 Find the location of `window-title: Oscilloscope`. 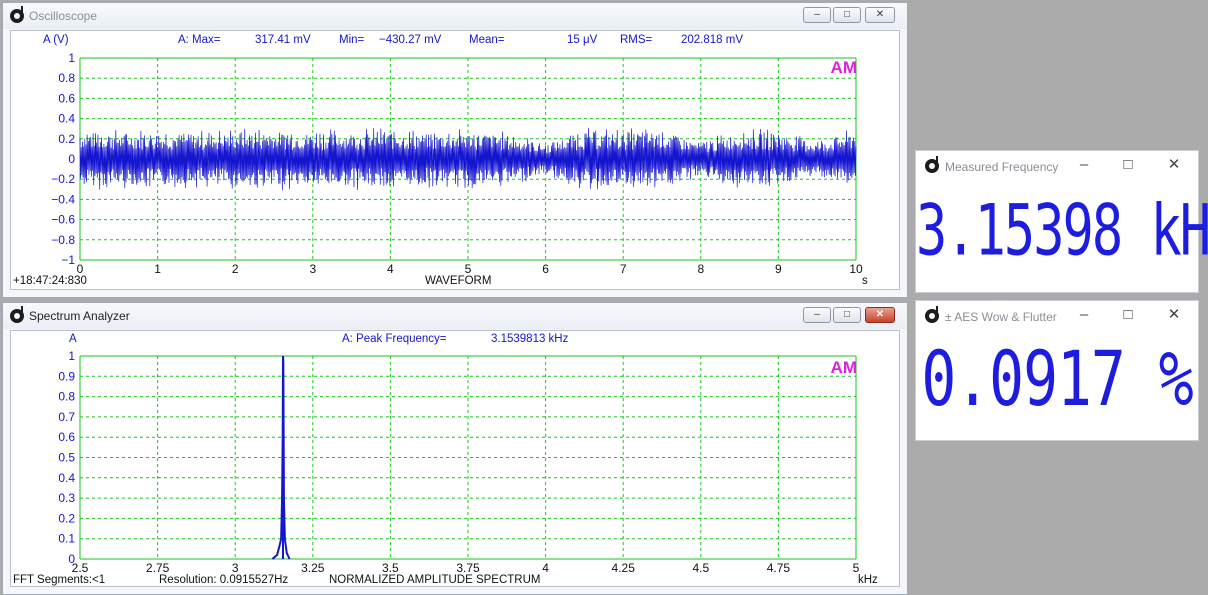

window-title: Oscilloscope is located at coordinates (63, 16).